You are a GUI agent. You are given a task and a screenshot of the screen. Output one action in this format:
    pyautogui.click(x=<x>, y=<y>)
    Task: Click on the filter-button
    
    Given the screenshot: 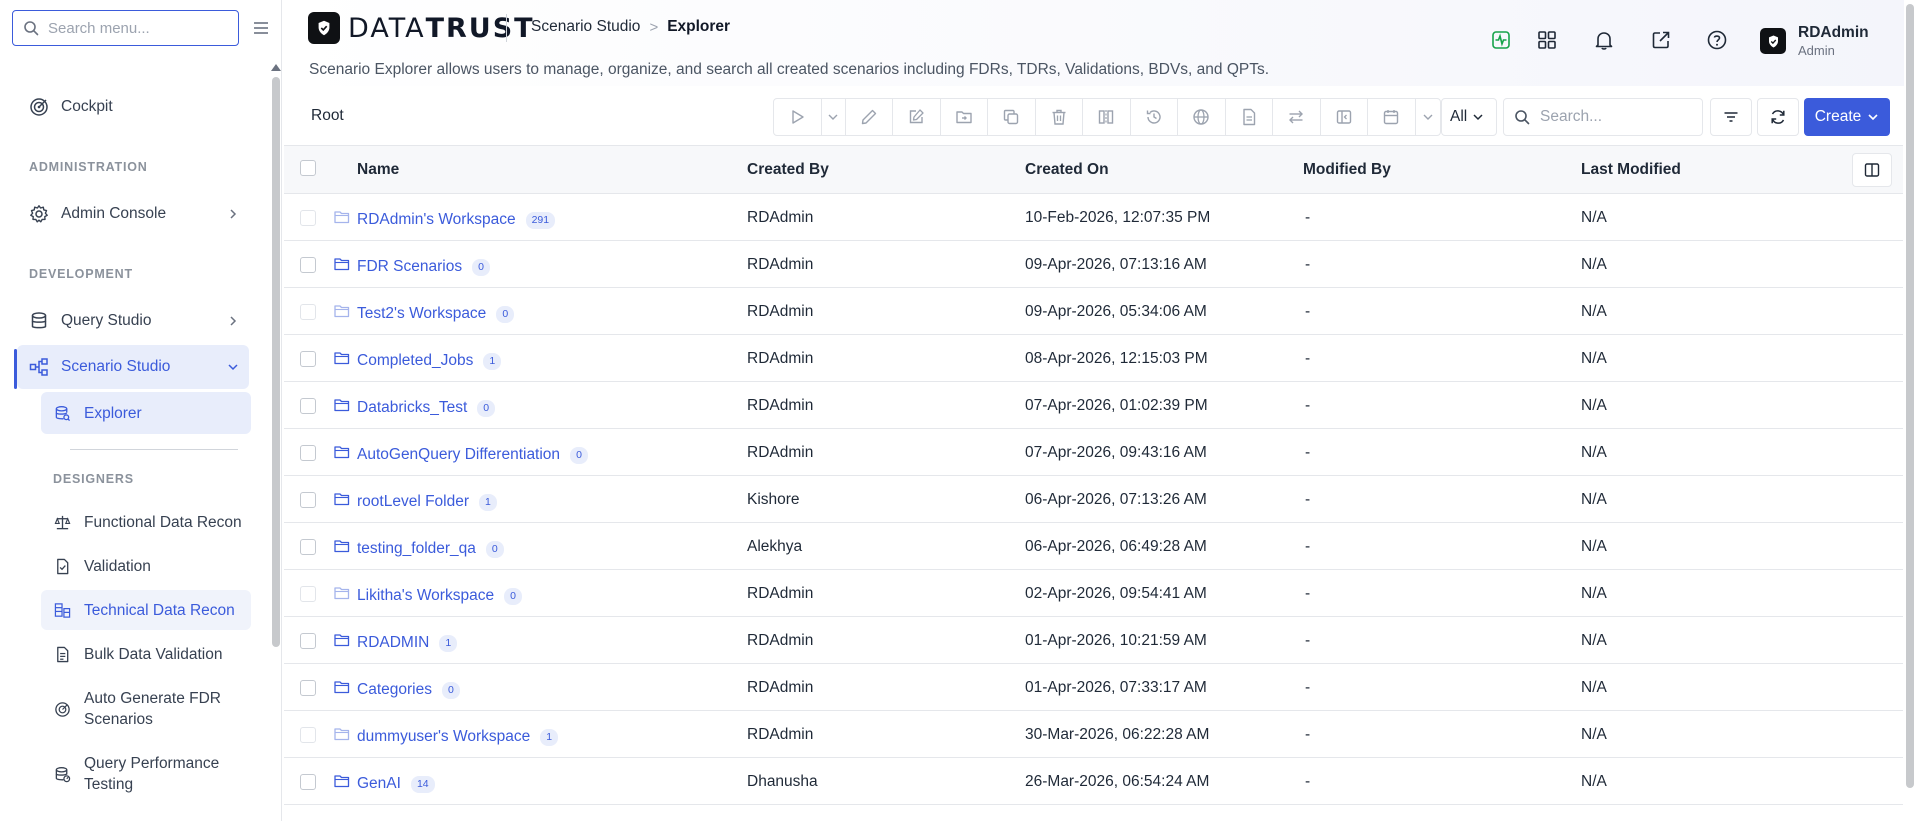 What is the action you would take?
    pyautogui.click(x=1731, y=117)
    